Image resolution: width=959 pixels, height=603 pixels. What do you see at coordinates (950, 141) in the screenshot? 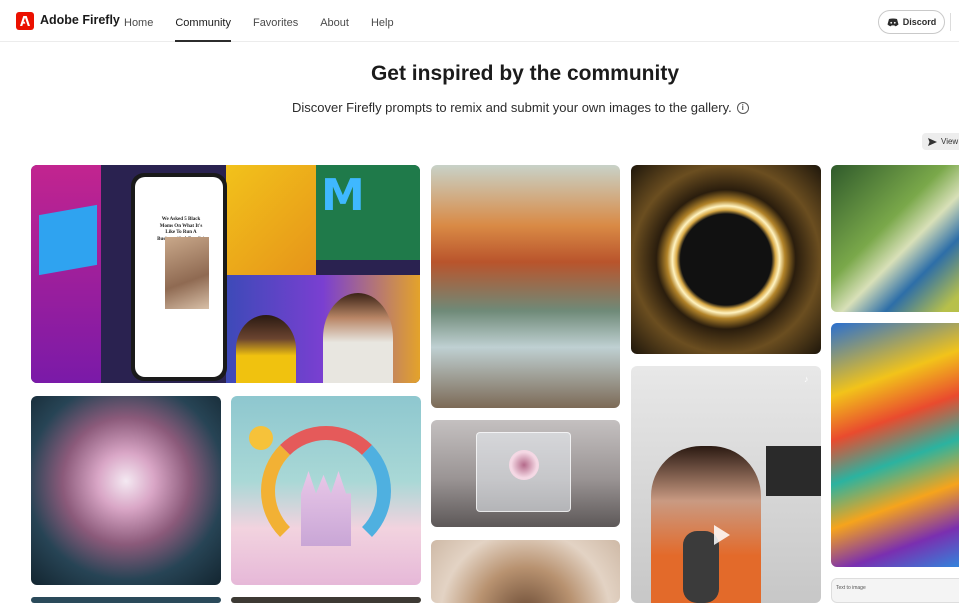
I see `view-button-label: View` at bounding box center [950, 141].